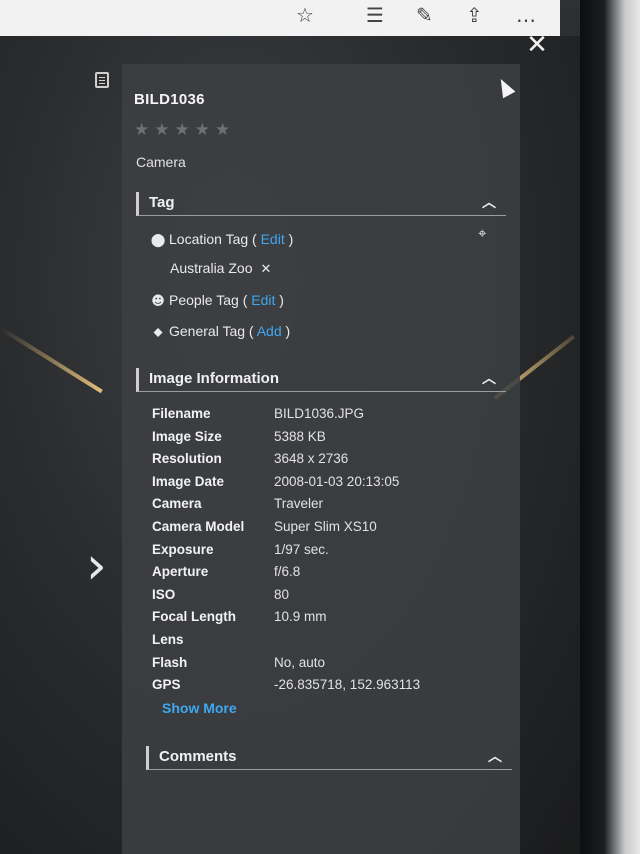 The image size is (640, 854). What do you see at coordinates (164, 594) in the screenshot?
I see `info-key: ISO` at bounding box center [164, 594].